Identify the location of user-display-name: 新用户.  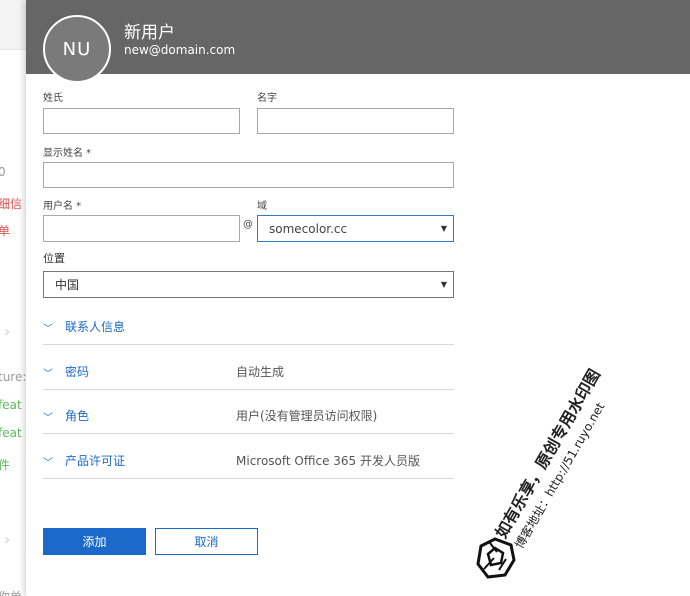
(149, 33).